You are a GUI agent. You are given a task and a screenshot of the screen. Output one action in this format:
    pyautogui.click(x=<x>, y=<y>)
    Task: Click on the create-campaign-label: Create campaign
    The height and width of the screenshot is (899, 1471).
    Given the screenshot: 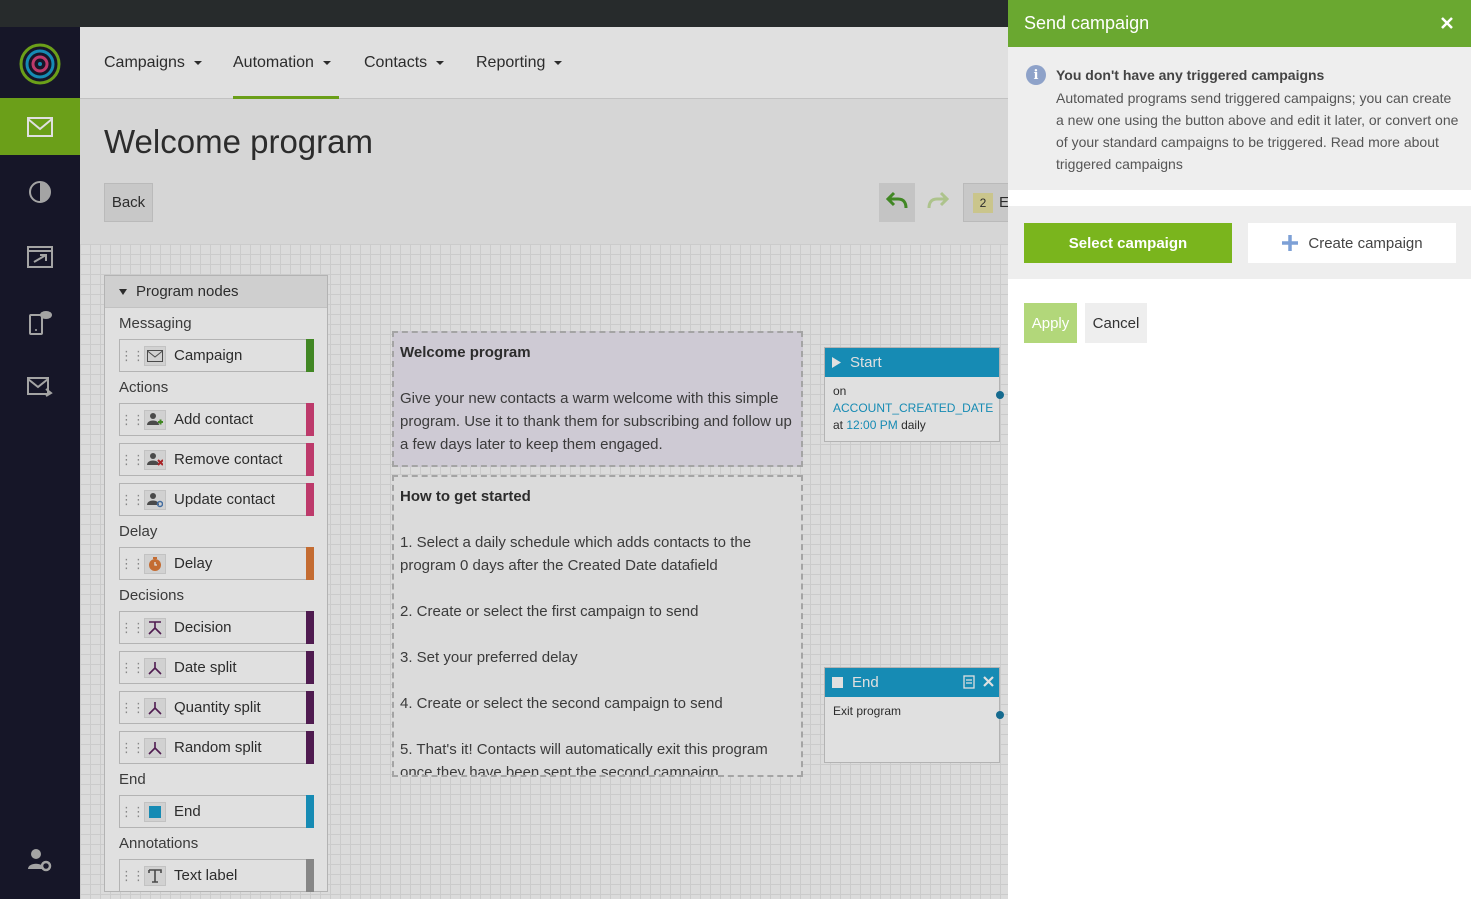 What is the action you would take?
    pyautogui.click(x=1365, y=243)
    